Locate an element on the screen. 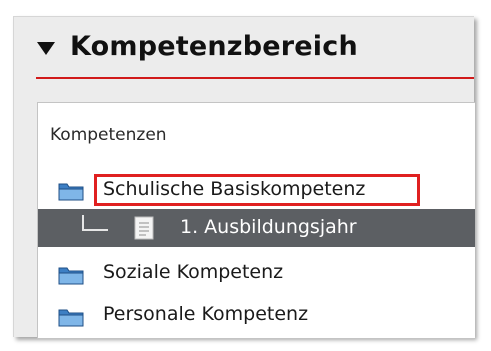 The height and width of the screenshot is (351, 491). tree-item-label: Personale Kompetenz is located at coordinates (206, 314).